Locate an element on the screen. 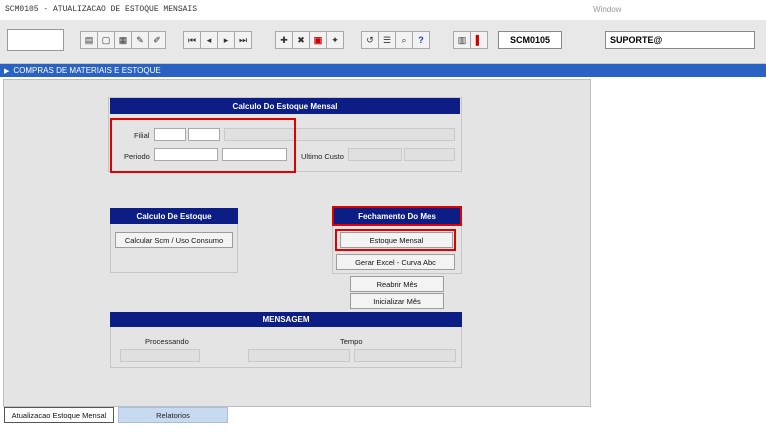  edit-icon: ✐ is located at coordinates (157, 40).